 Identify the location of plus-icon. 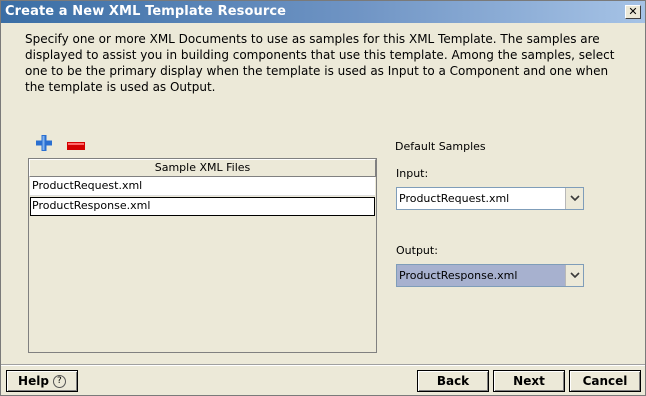
(44, 143).